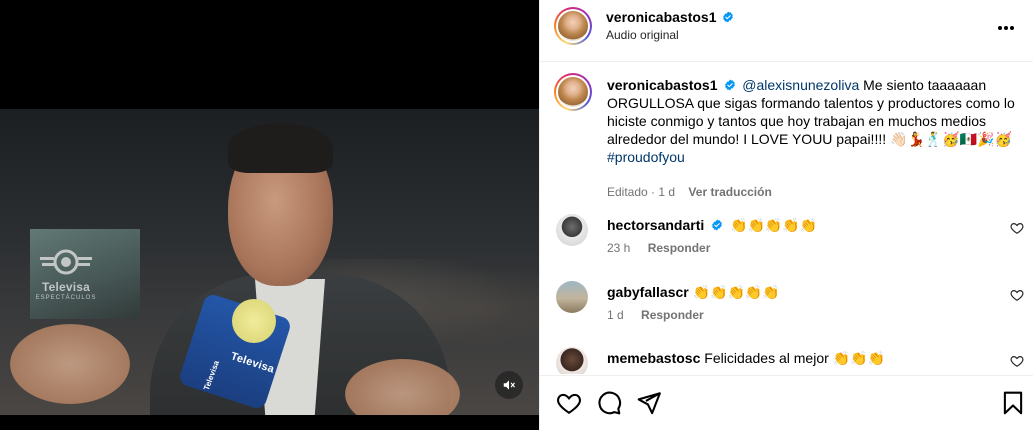 The width and height of the screenshot is (1033, 430). I want to click on post-action-bar, so click(786, 402).